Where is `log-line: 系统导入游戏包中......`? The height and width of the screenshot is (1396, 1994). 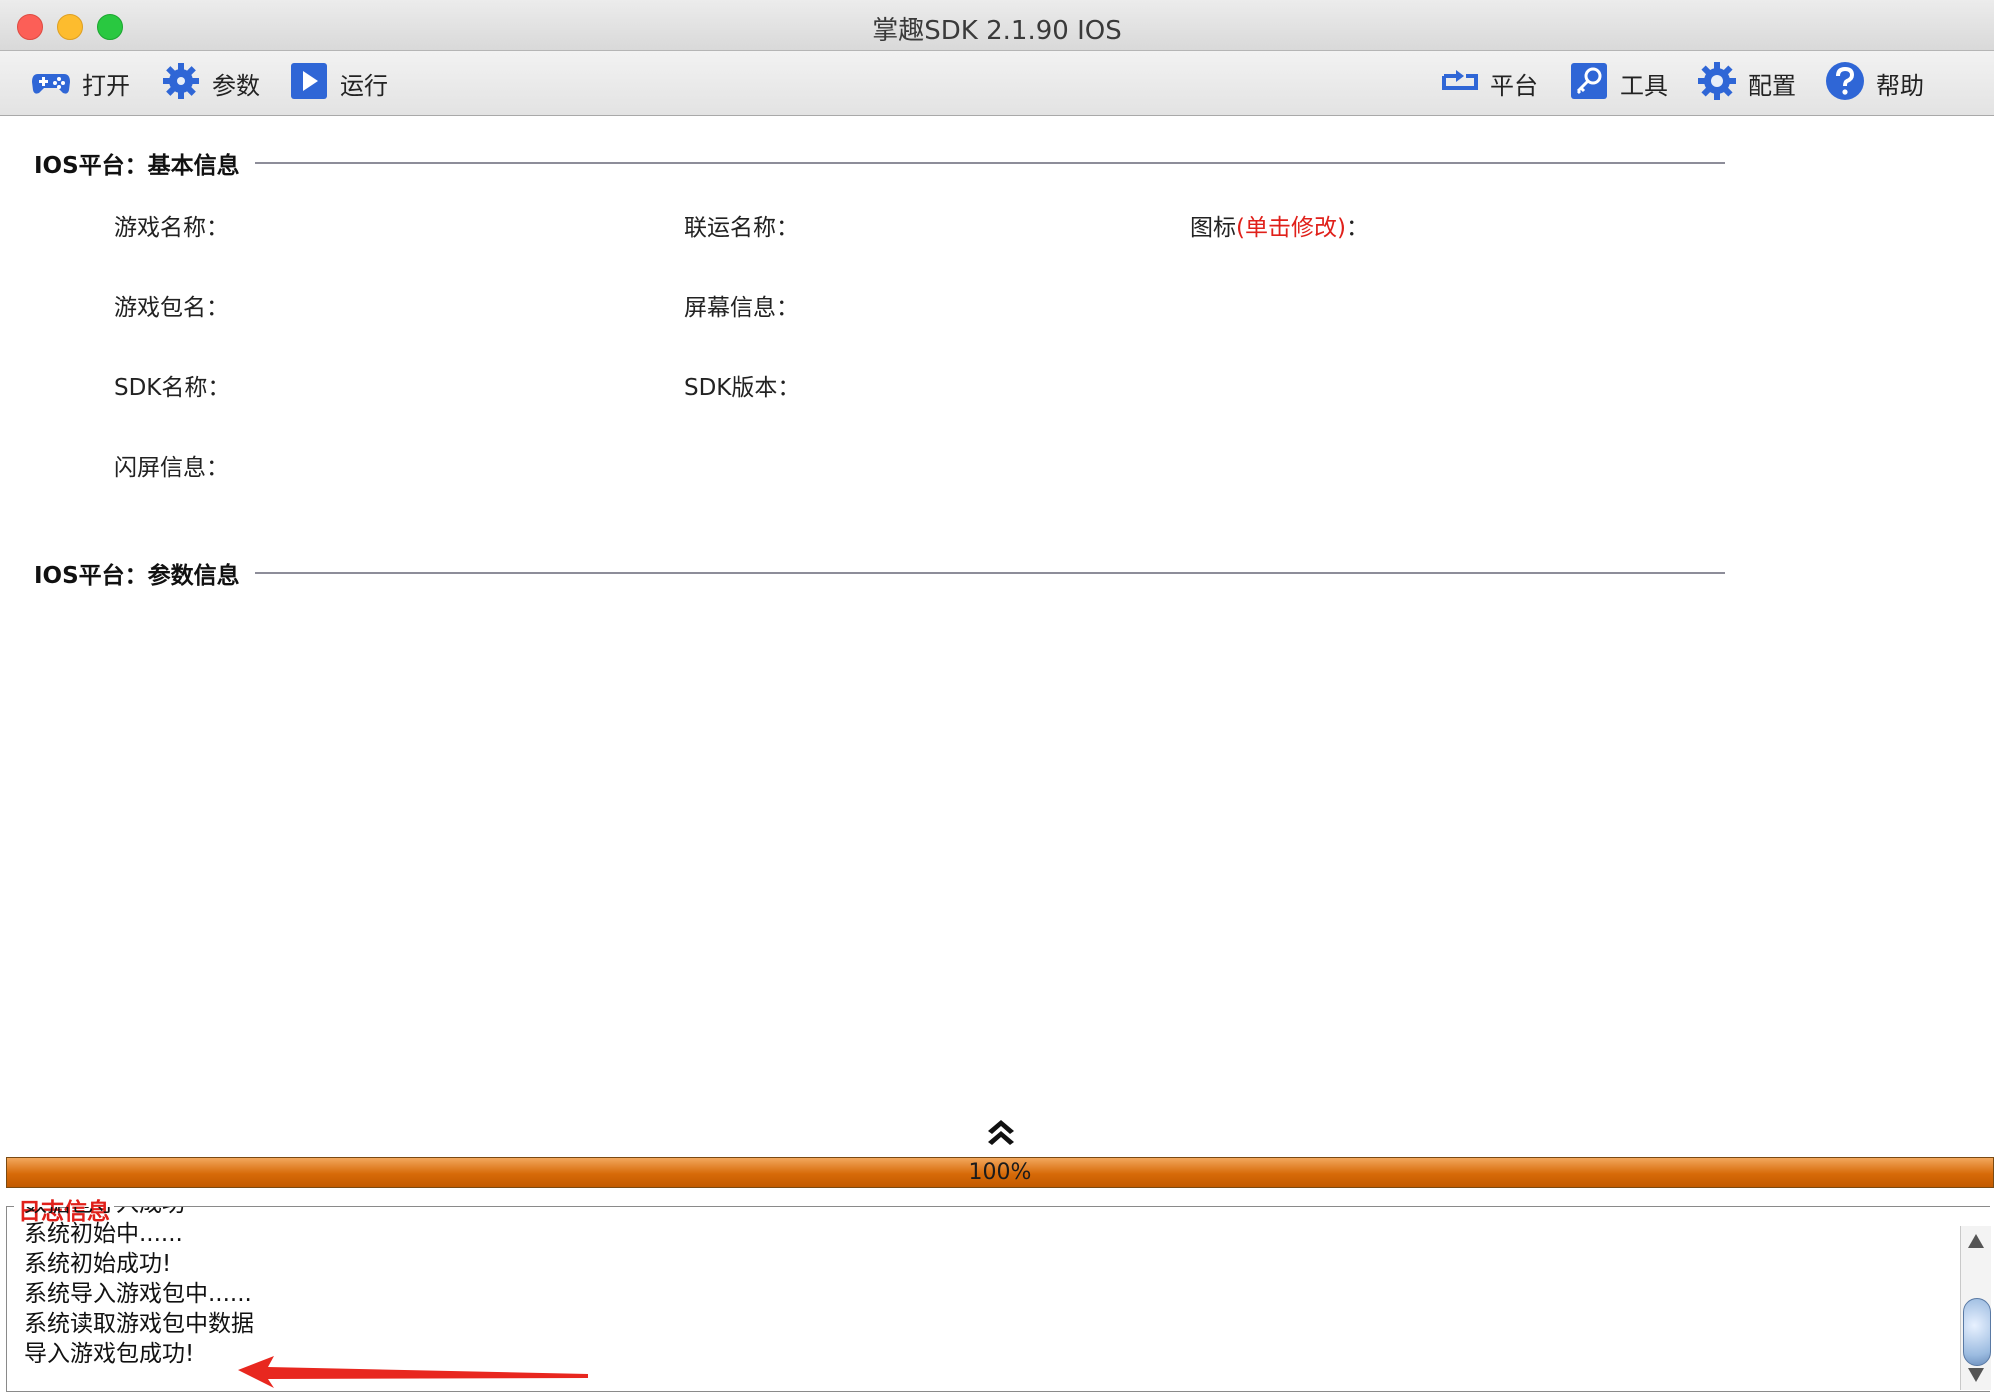
log-line: 系统导入游戏包中...... is located at coordinates (138, 1294).